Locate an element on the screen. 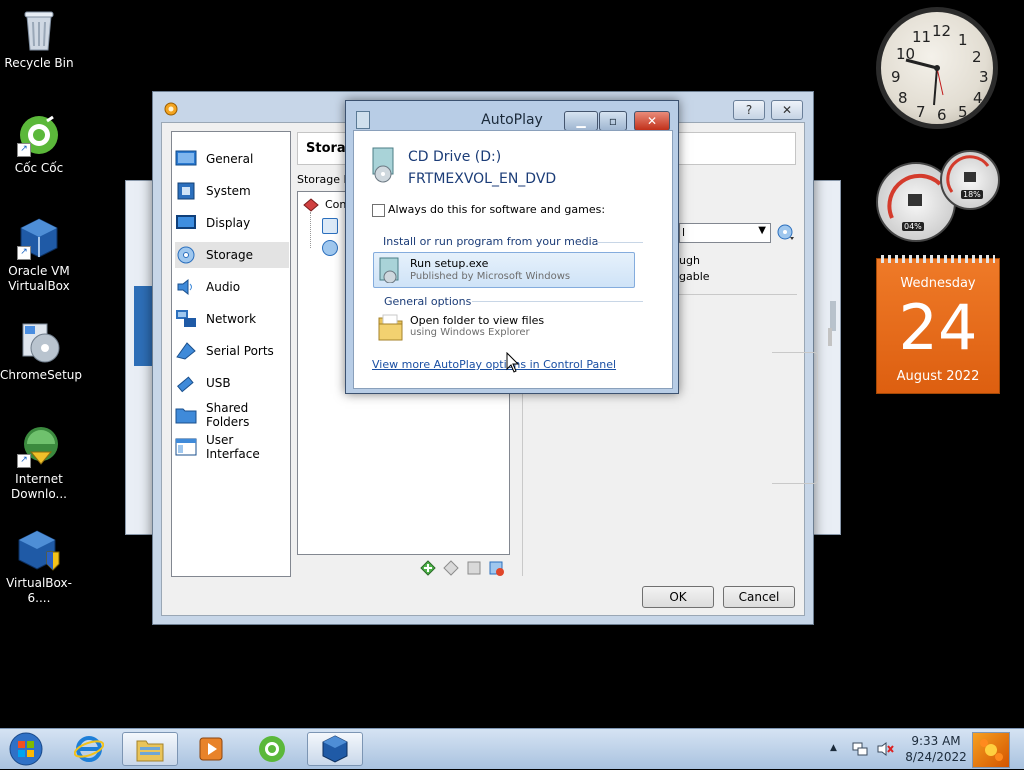 This screenshot has height=770, width=1024. add-attachment-icon is located at coordinates (474, 568).